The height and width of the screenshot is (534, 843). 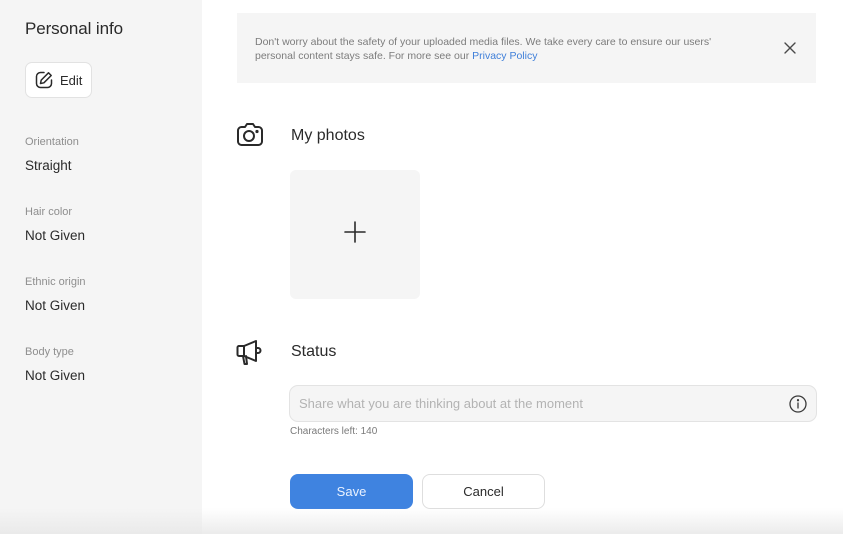 I want to click on save-button: Save, so click(x=351, y=491).